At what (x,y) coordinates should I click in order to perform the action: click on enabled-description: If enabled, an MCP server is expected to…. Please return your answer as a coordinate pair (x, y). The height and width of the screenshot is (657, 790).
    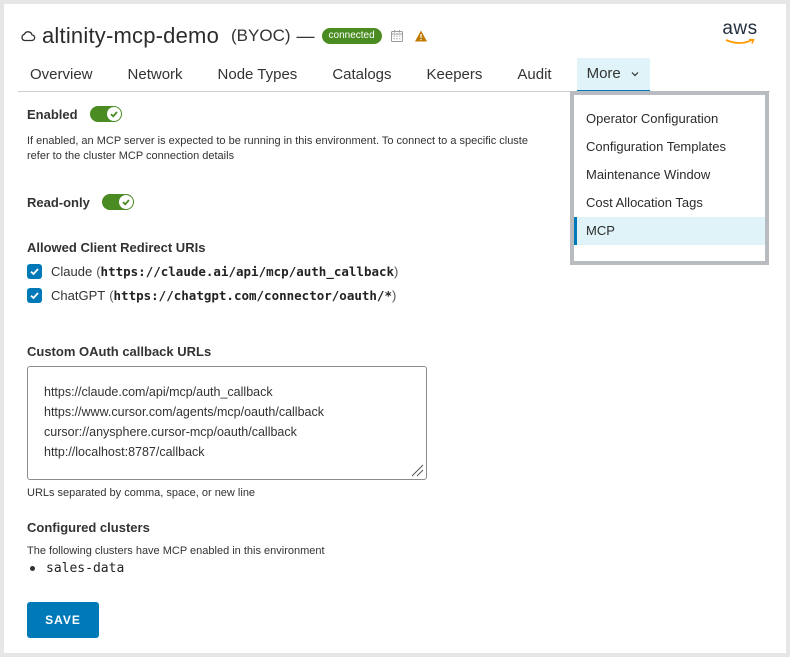
    Looking at the image, I should click on (277, 148).